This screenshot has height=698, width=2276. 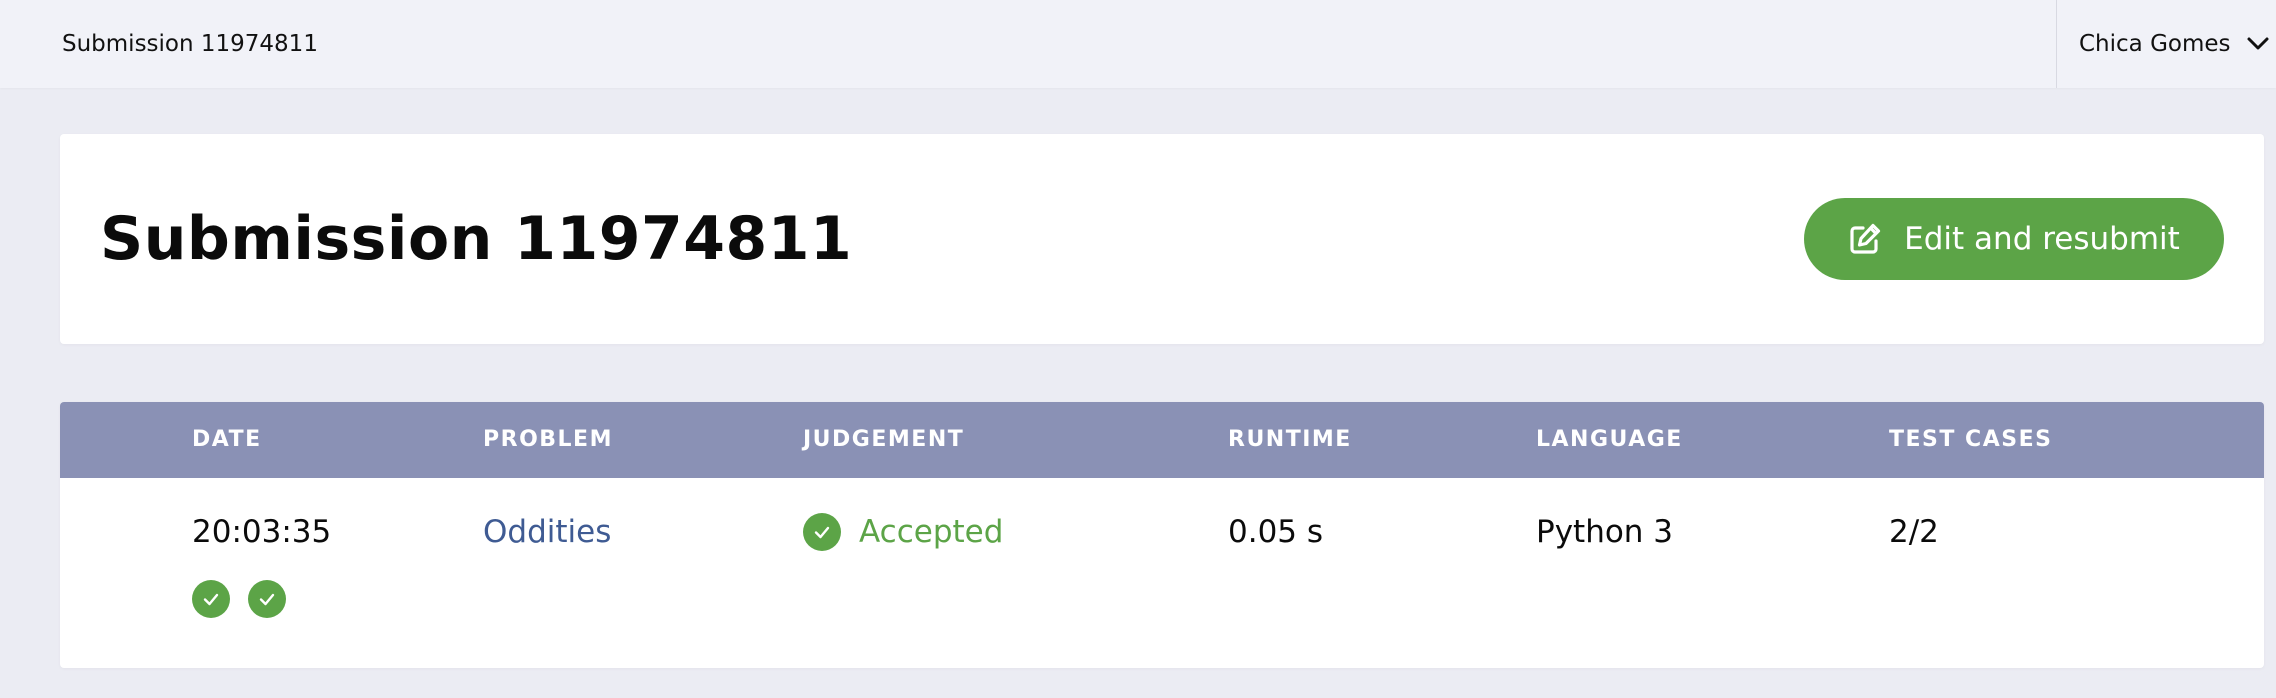 I want to click on topbar-title: Submission 11974811, so click(x=190, y=44).